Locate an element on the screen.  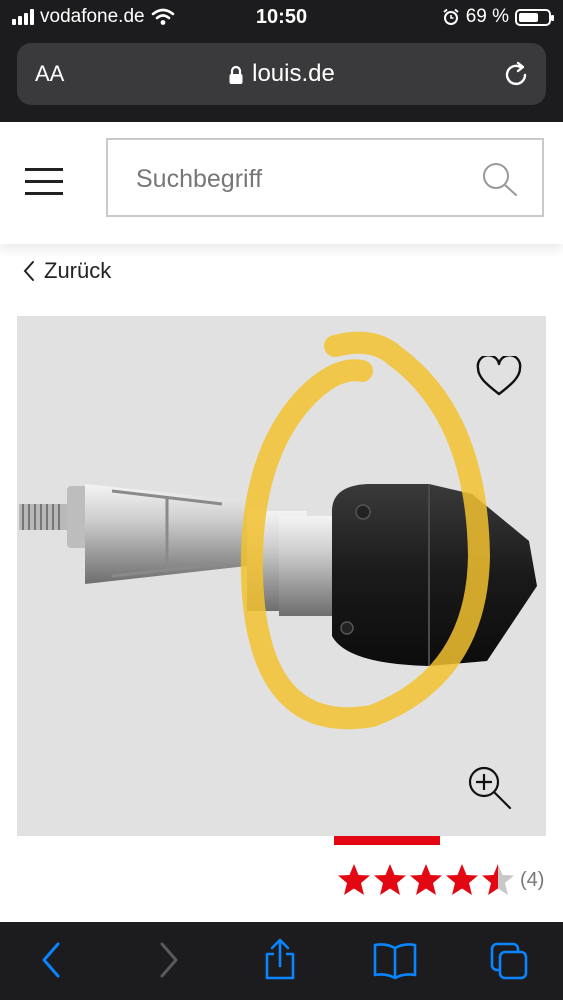
status-right: 69 % is located at coordinates (498, 17).